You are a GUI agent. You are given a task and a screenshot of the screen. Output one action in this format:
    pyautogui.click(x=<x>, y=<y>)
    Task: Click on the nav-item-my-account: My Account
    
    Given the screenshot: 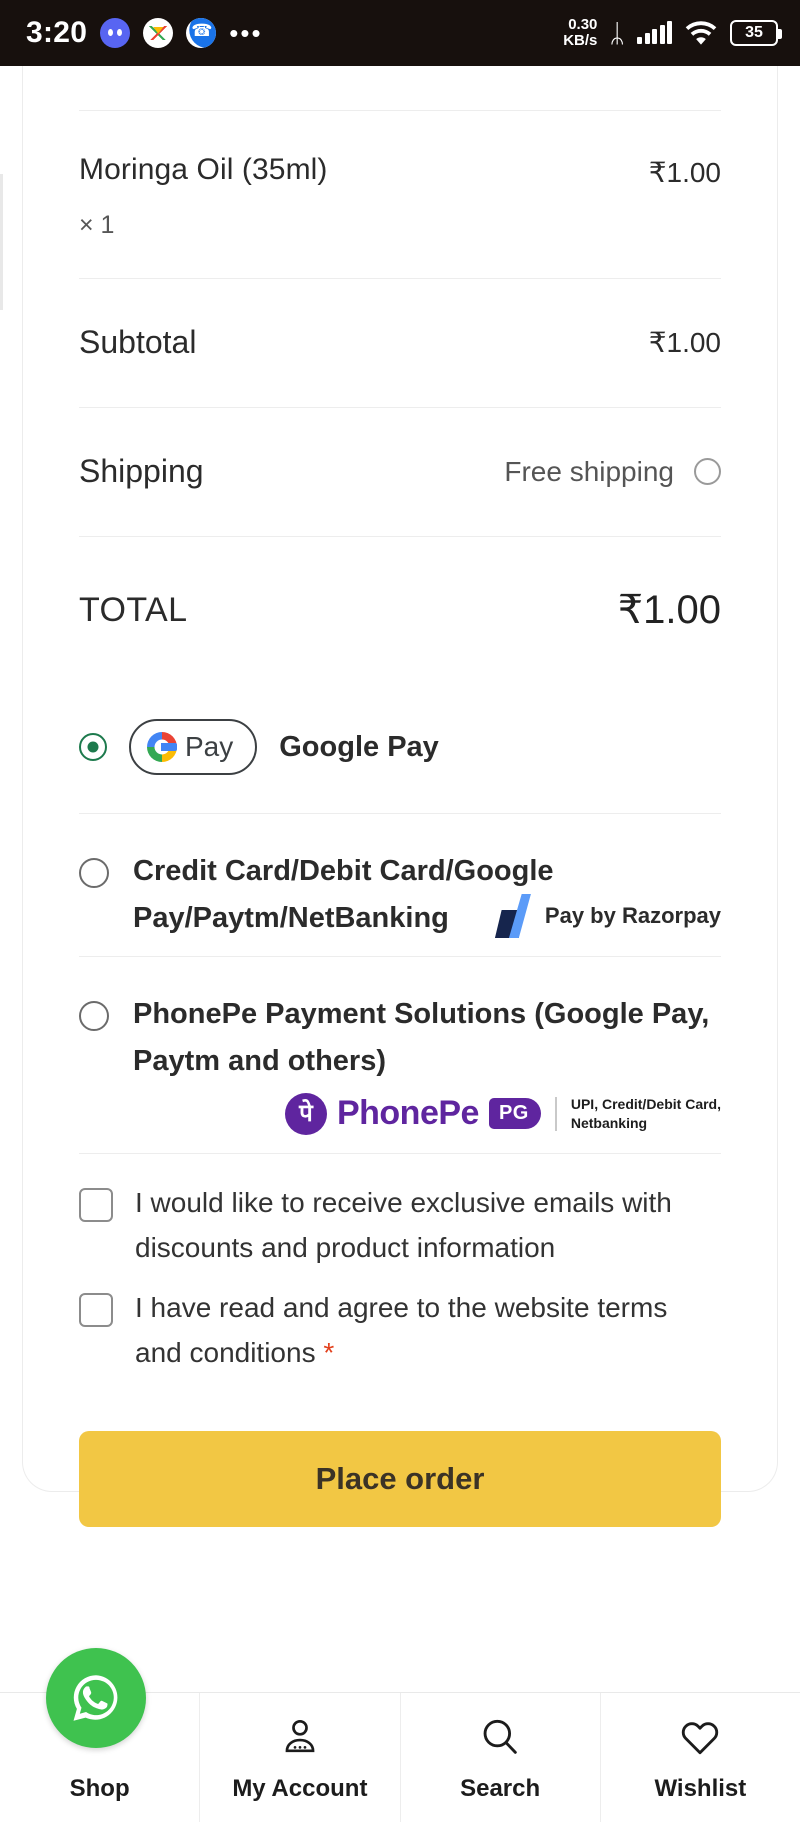 What is the action you would take?
    pyautogui.click(x=300, y=1757)
    